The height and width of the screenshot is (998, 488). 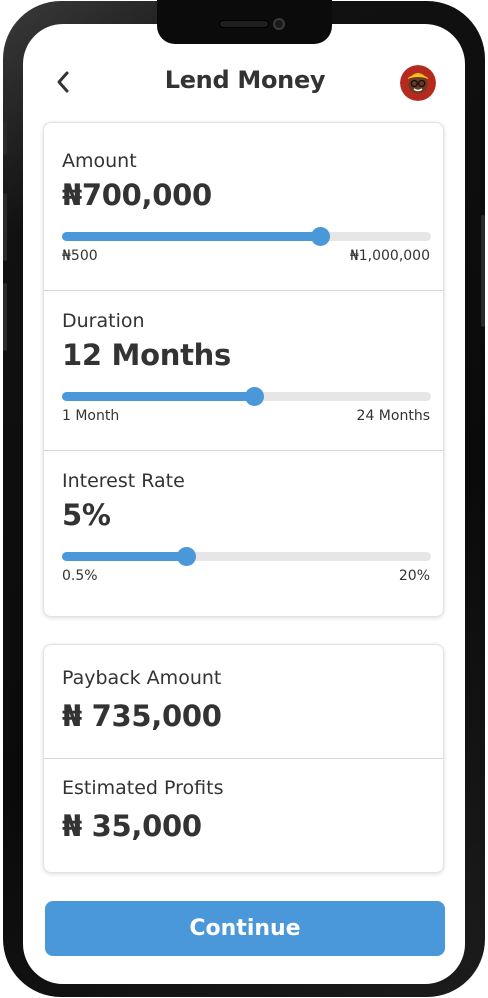 I want to click on chevron-left-icon, so click(x=63, y=82).